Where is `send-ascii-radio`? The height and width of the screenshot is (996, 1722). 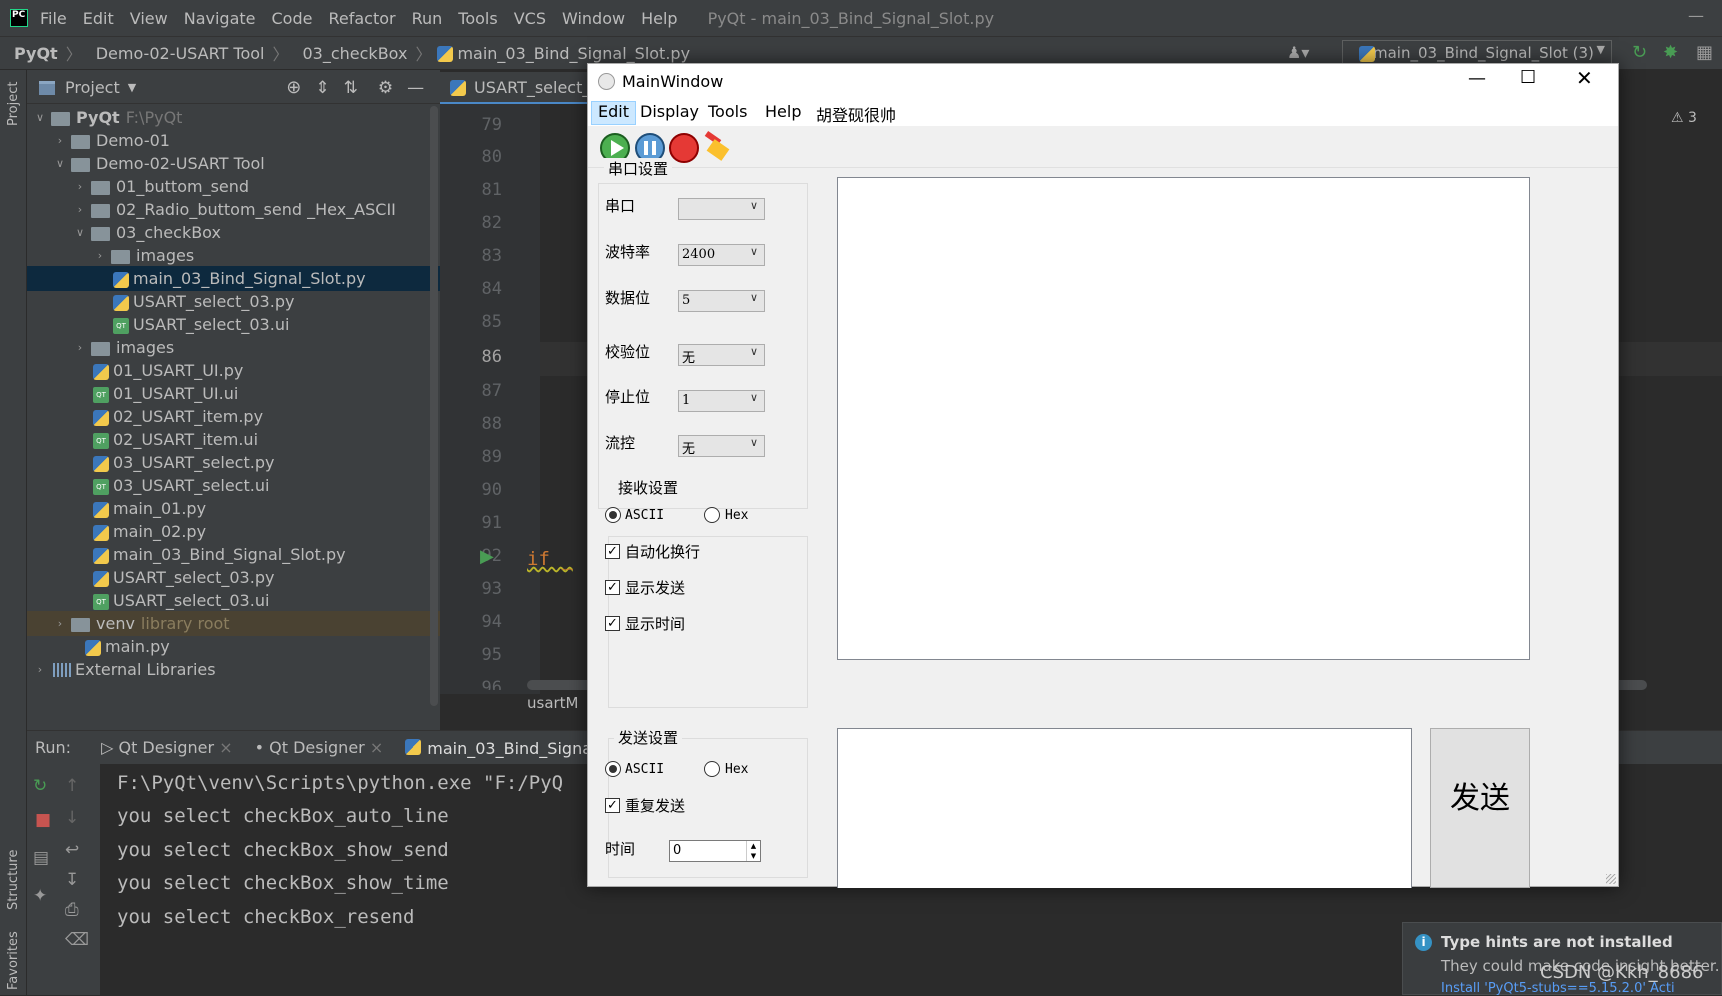 send-ascii-radio is located at coordinates (613, 769).